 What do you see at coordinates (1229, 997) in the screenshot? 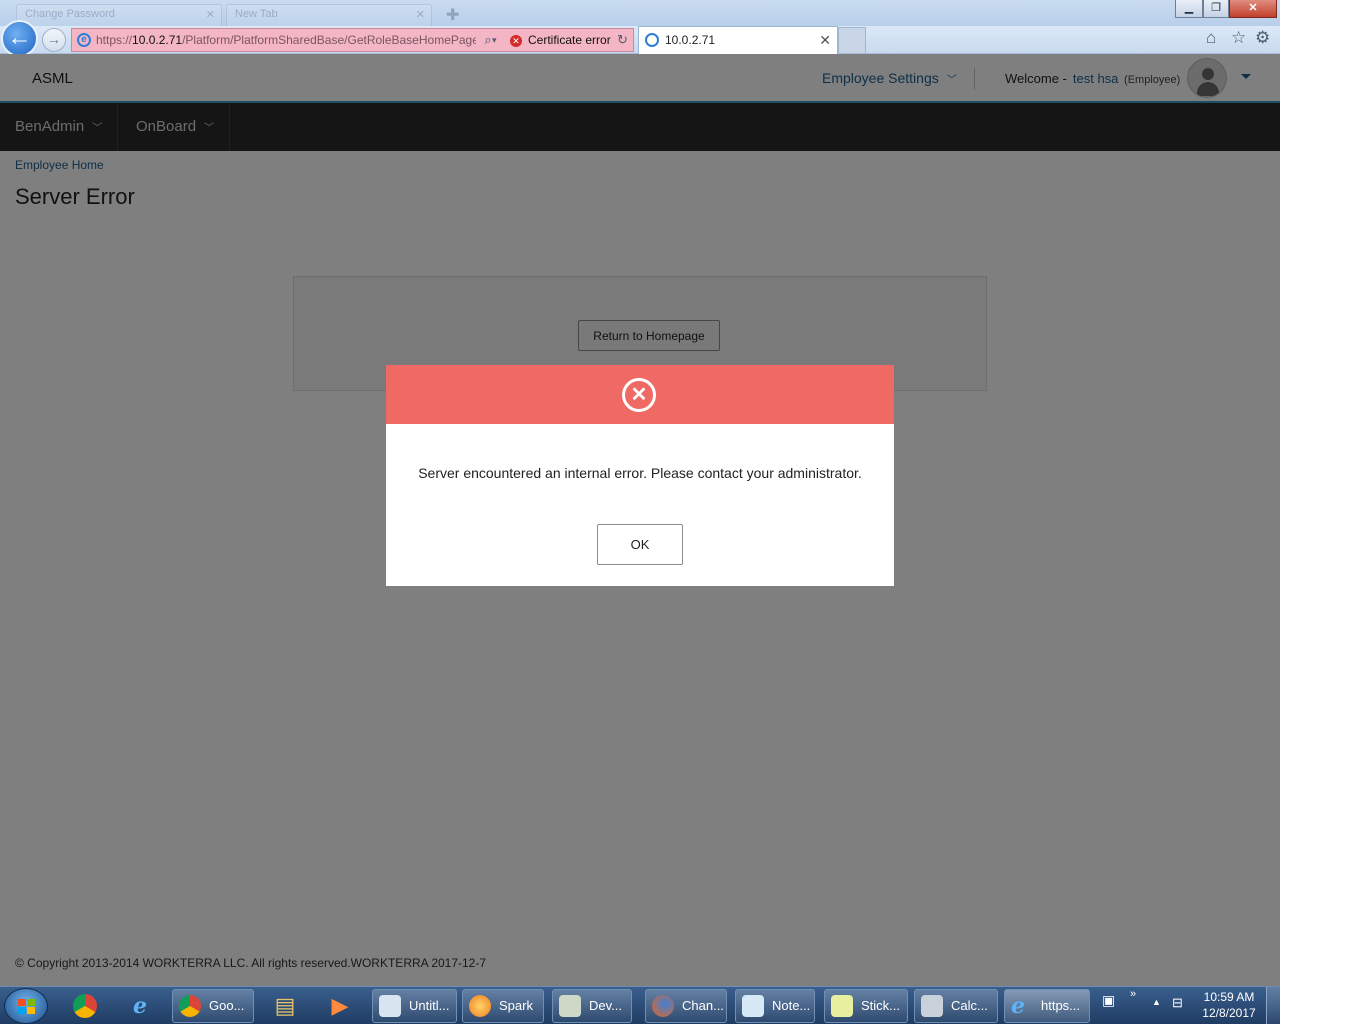
I see `clock-time: 10:59 AM` at bounding box center [1229, 997].